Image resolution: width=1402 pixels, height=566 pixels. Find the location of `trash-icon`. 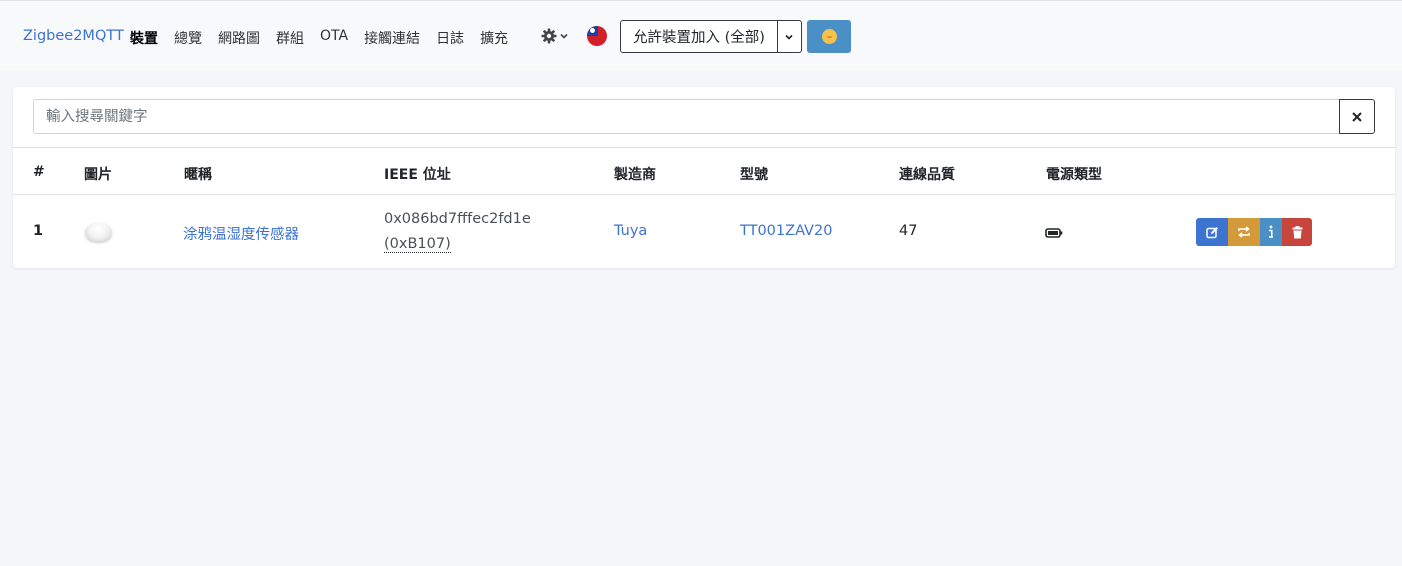

trash-icon is located at coordinates (1297, 231).